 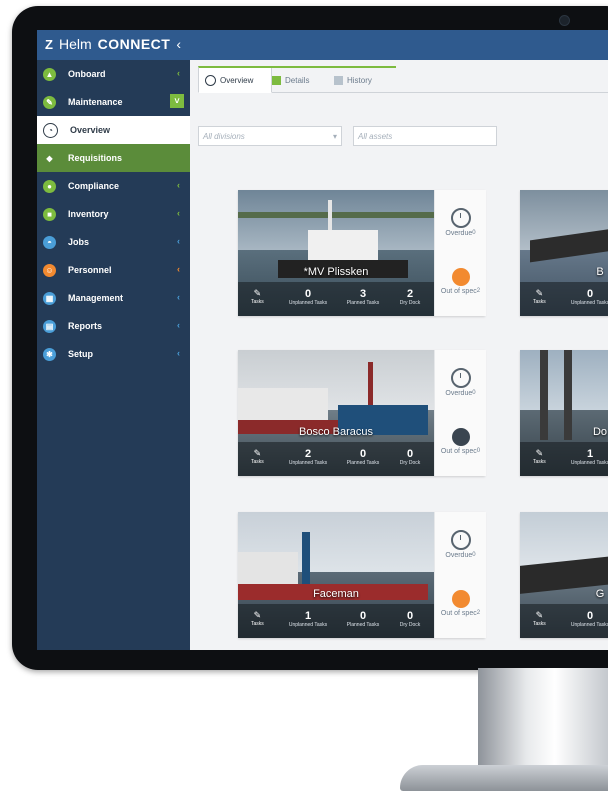 What do you see at coordinates (49, 158) in the screenshot?
I see `tag-icon: ◆` at bounding box center [49, 158].